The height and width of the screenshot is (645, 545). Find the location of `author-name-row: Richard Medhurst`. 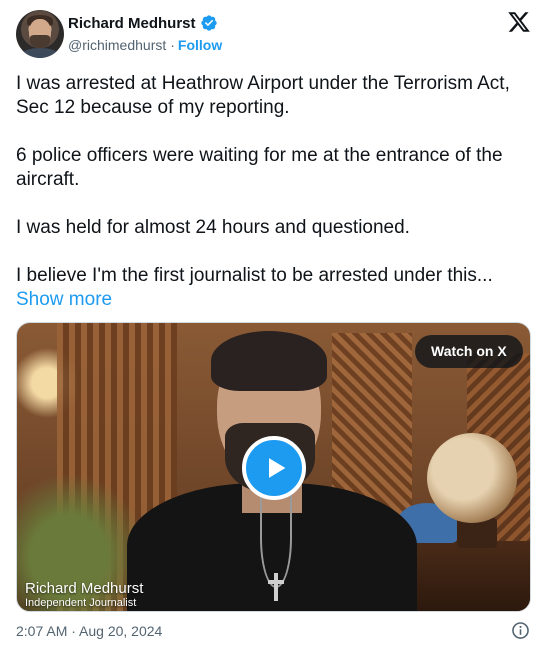

author-name-row: Richard Medhurst is located at coordinates (143, 23).